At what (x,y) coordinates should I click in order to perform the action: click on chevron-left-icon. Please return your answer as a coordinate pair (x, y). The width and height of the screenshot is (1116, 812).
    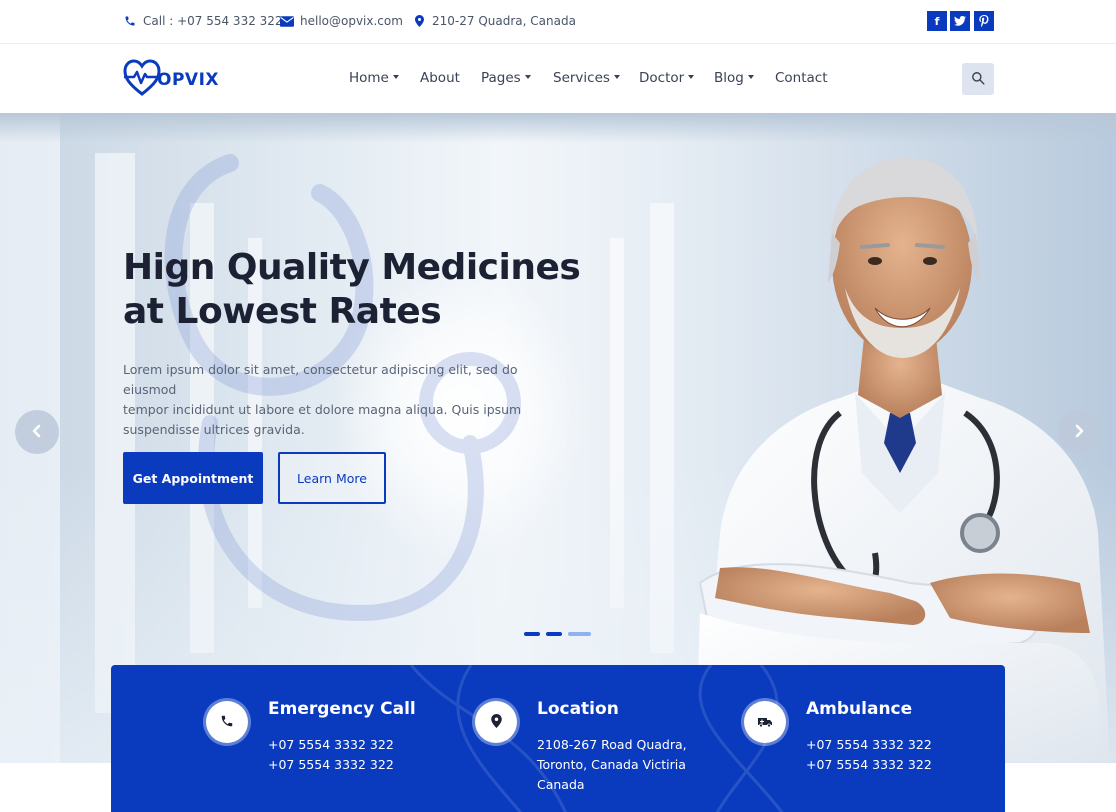
    Looking at the image, I should click on (37, 432).